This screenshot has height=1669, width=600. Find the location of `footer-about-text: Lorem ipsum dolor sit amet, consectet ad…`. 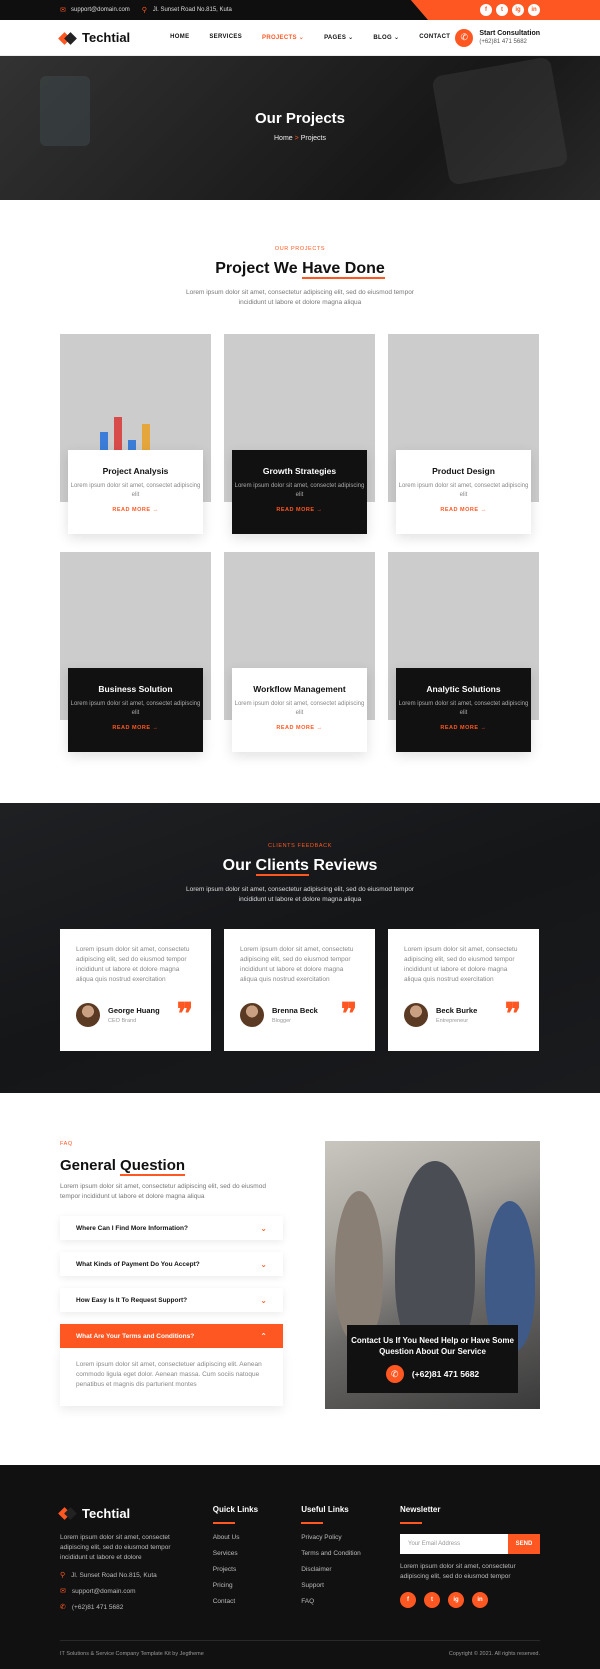

footer-about-text: Lorem ipsum dolor sit amet, consectet ad… is located at coordinates (115, 1547).